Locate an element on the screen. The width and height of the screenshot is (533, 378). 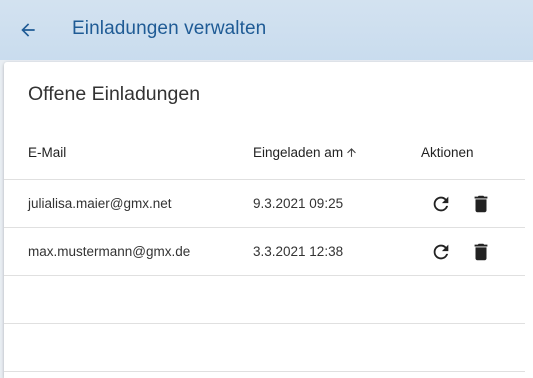
arrow-up-icon is located at coordinates (351, 152).